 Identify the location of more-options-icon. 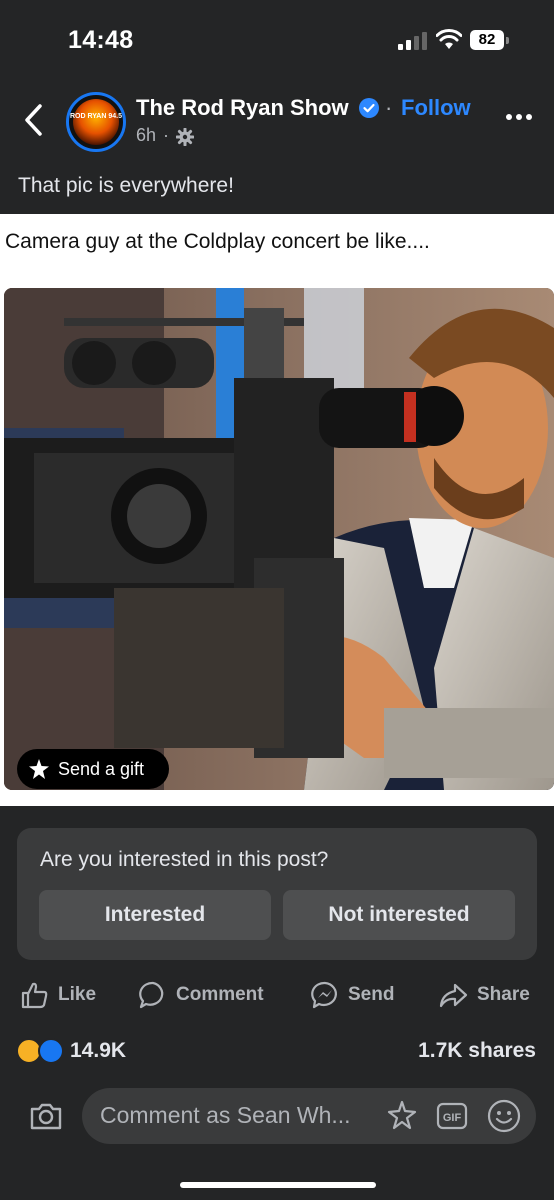
(519, 117).